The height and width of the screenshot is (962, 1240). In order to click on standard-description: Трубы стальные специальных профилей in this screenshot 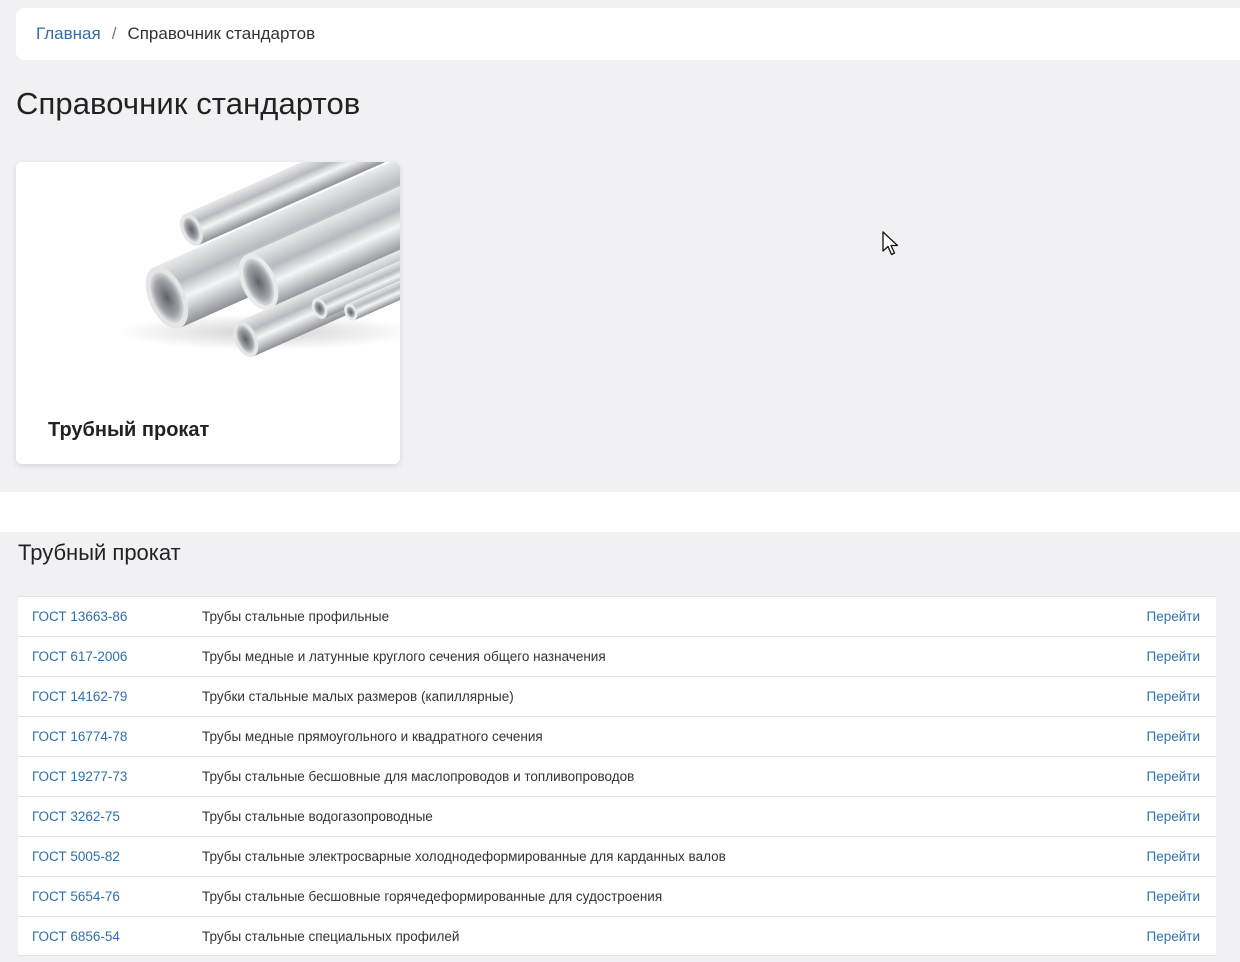, I will do `click(331, 936)`.